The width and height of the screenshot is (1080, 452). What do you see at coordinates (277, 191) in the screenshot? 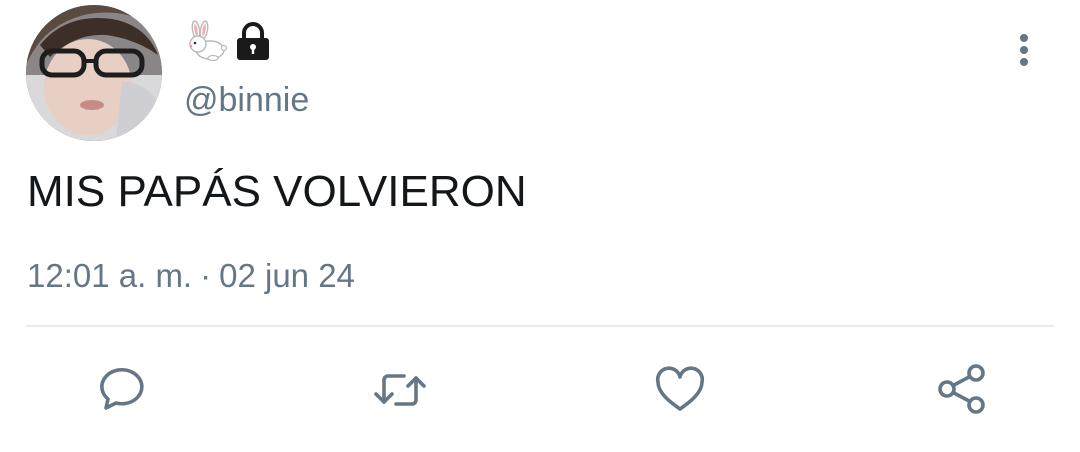
I see `tweet-text: MIS PAPÁS VOLVIERON` at bounding box center [277, 191].